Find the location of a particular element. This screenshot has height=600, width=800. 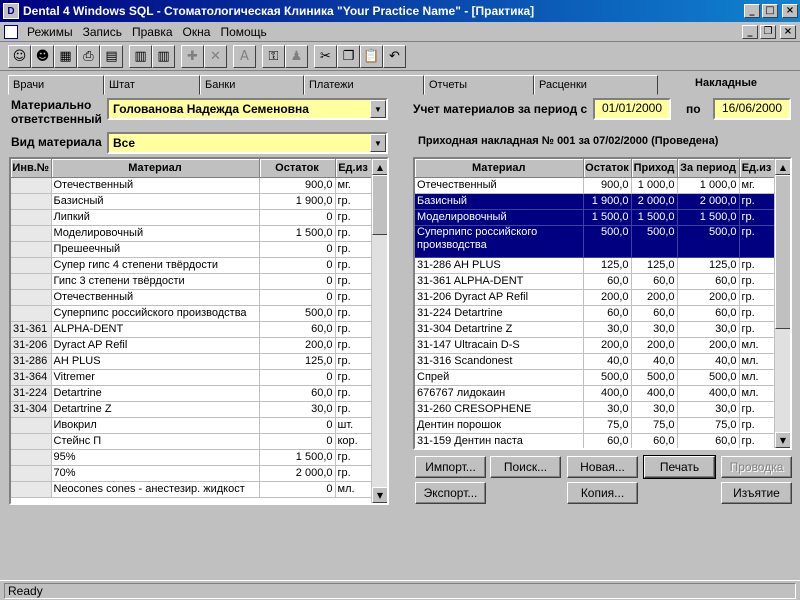

app-icon: D is located at coordinates (11, 11).